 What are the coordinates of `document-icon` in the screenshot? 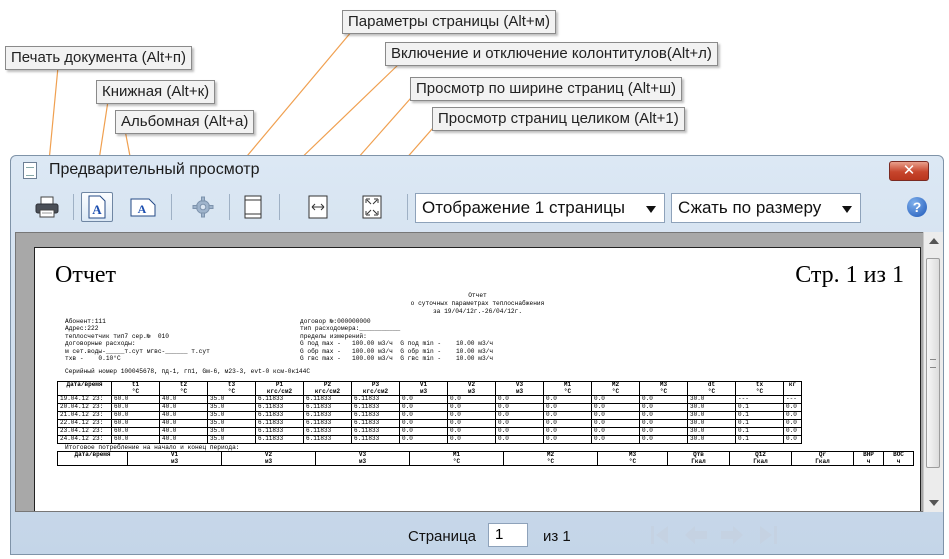 It's located at (30, 170).